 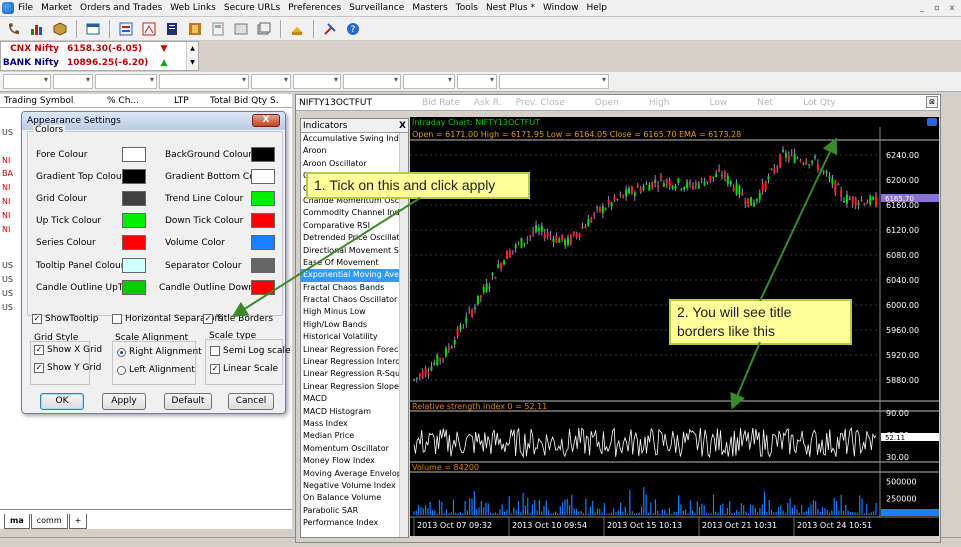 I want to click on semi-log-scale-checkbox: Semi Log scale, so click(x=250, y=351).